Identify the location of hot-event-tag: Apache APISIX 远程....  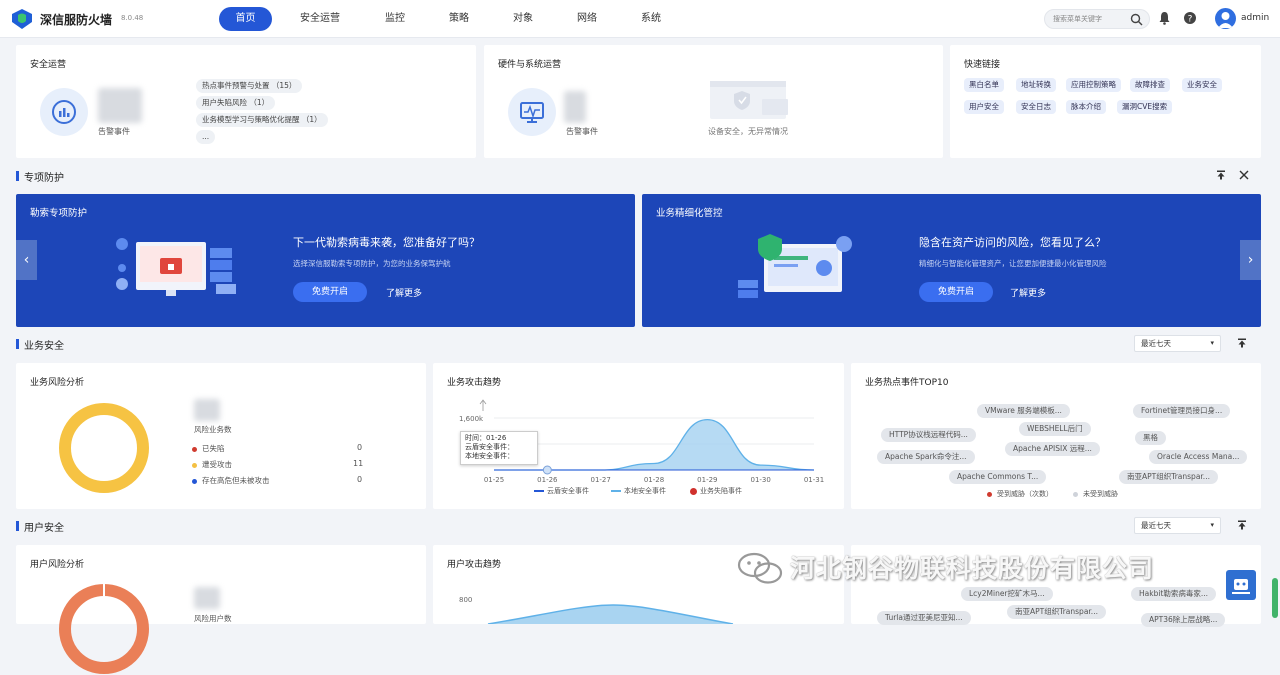
(1052, 449).